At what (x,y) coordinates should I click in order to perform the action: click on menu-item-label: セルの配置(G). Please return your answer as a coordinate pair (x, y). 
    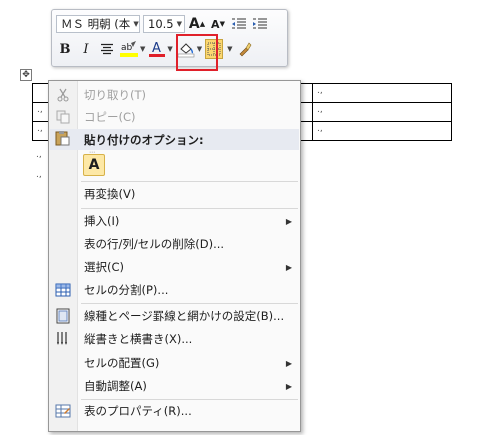
    Looking at the image, I should click on (122, 363).